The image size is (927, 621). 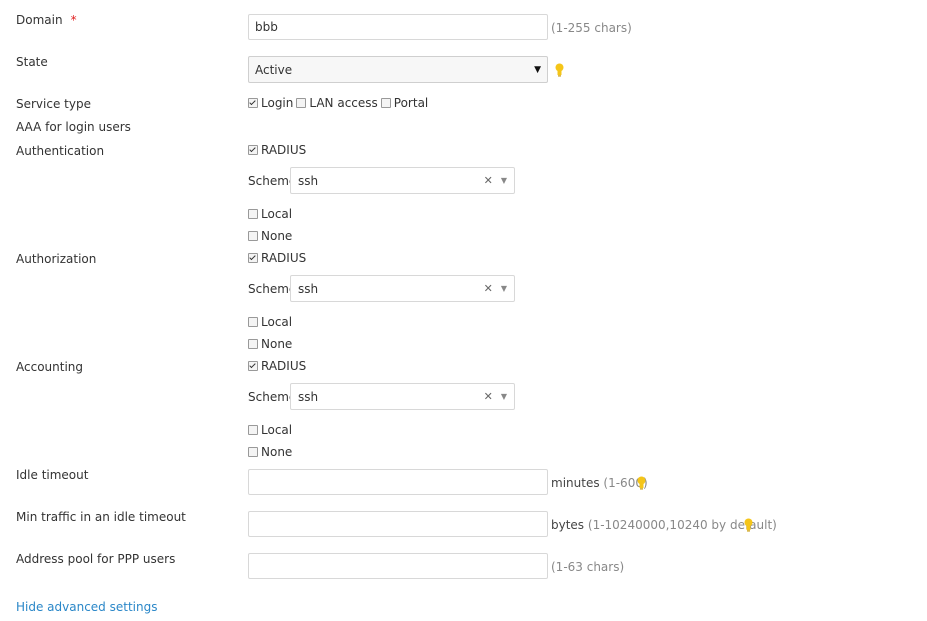 What do you see at coordinates (402, 396) in the screenshot?
I see `accounting-scheme-select: ssh ✕ ▼` at bounding box center [402, 396].